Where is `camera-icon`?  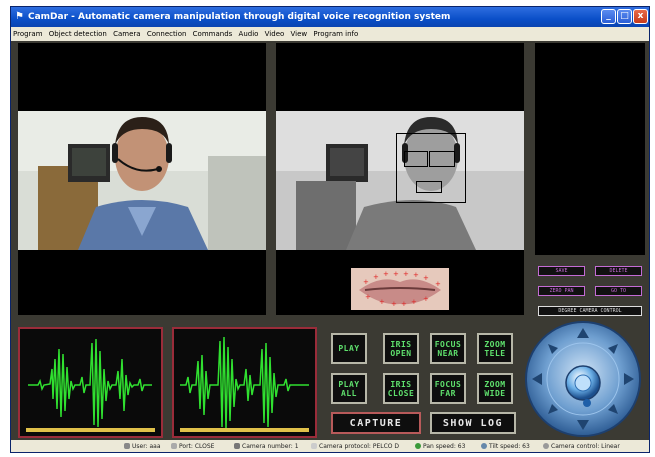
camera-icon is located at coordinates (237, 446).